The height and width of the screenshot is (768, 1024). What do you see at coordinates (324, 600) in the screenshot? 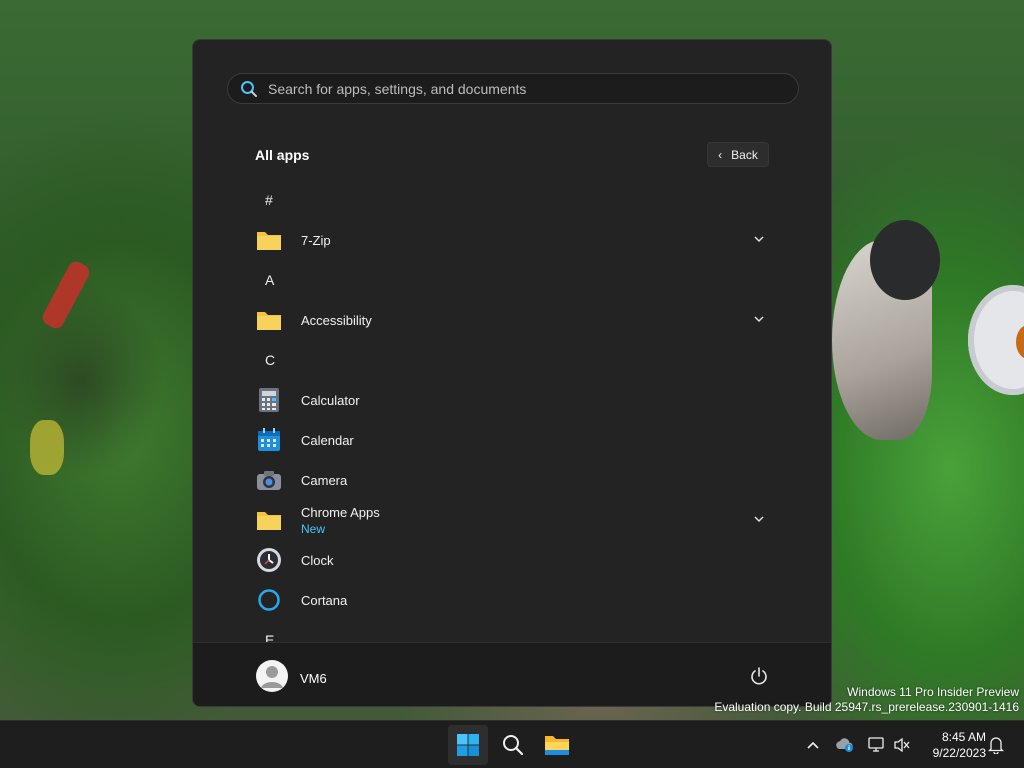
I see `app-name: Cortana` at bounding box center [324, 600].